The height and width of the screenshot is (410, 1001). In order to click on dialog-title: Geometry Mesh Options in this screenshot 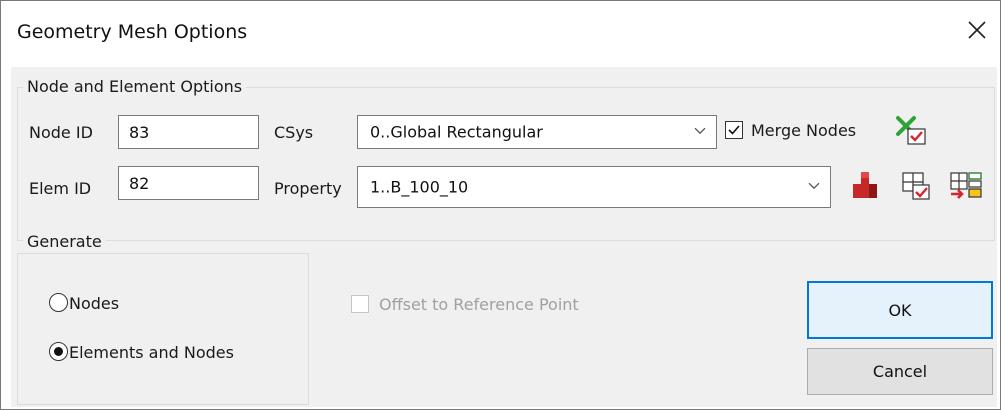, I will do `click(132, 32)`.